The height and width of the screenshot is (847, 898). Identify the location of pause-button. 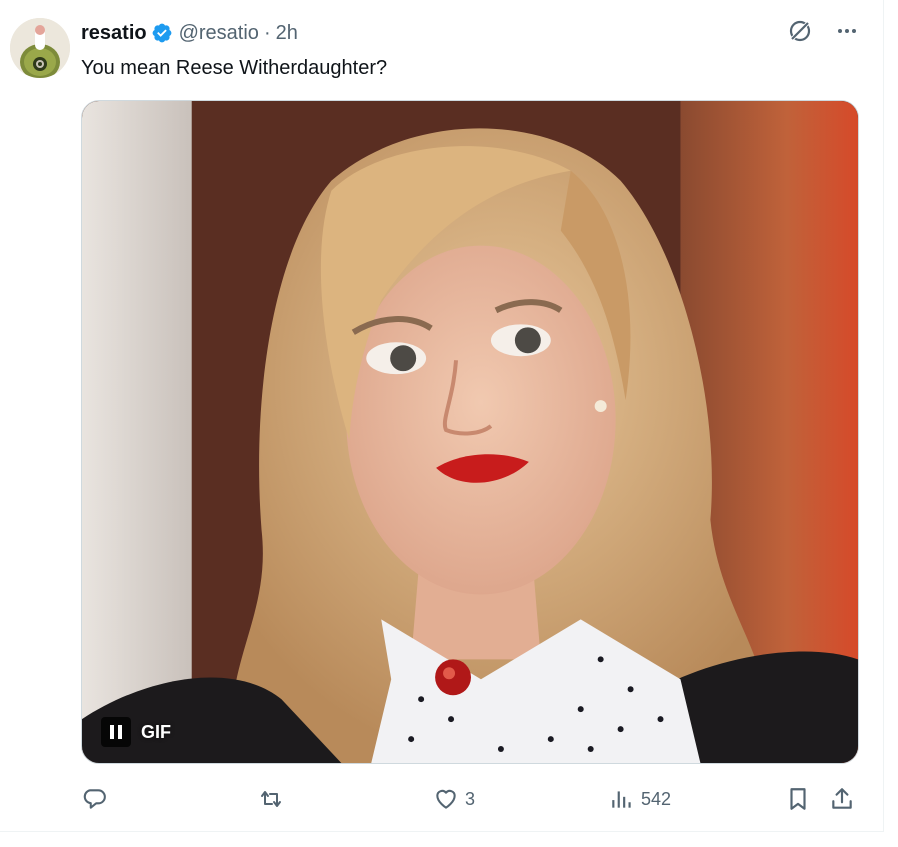
(116, 732).